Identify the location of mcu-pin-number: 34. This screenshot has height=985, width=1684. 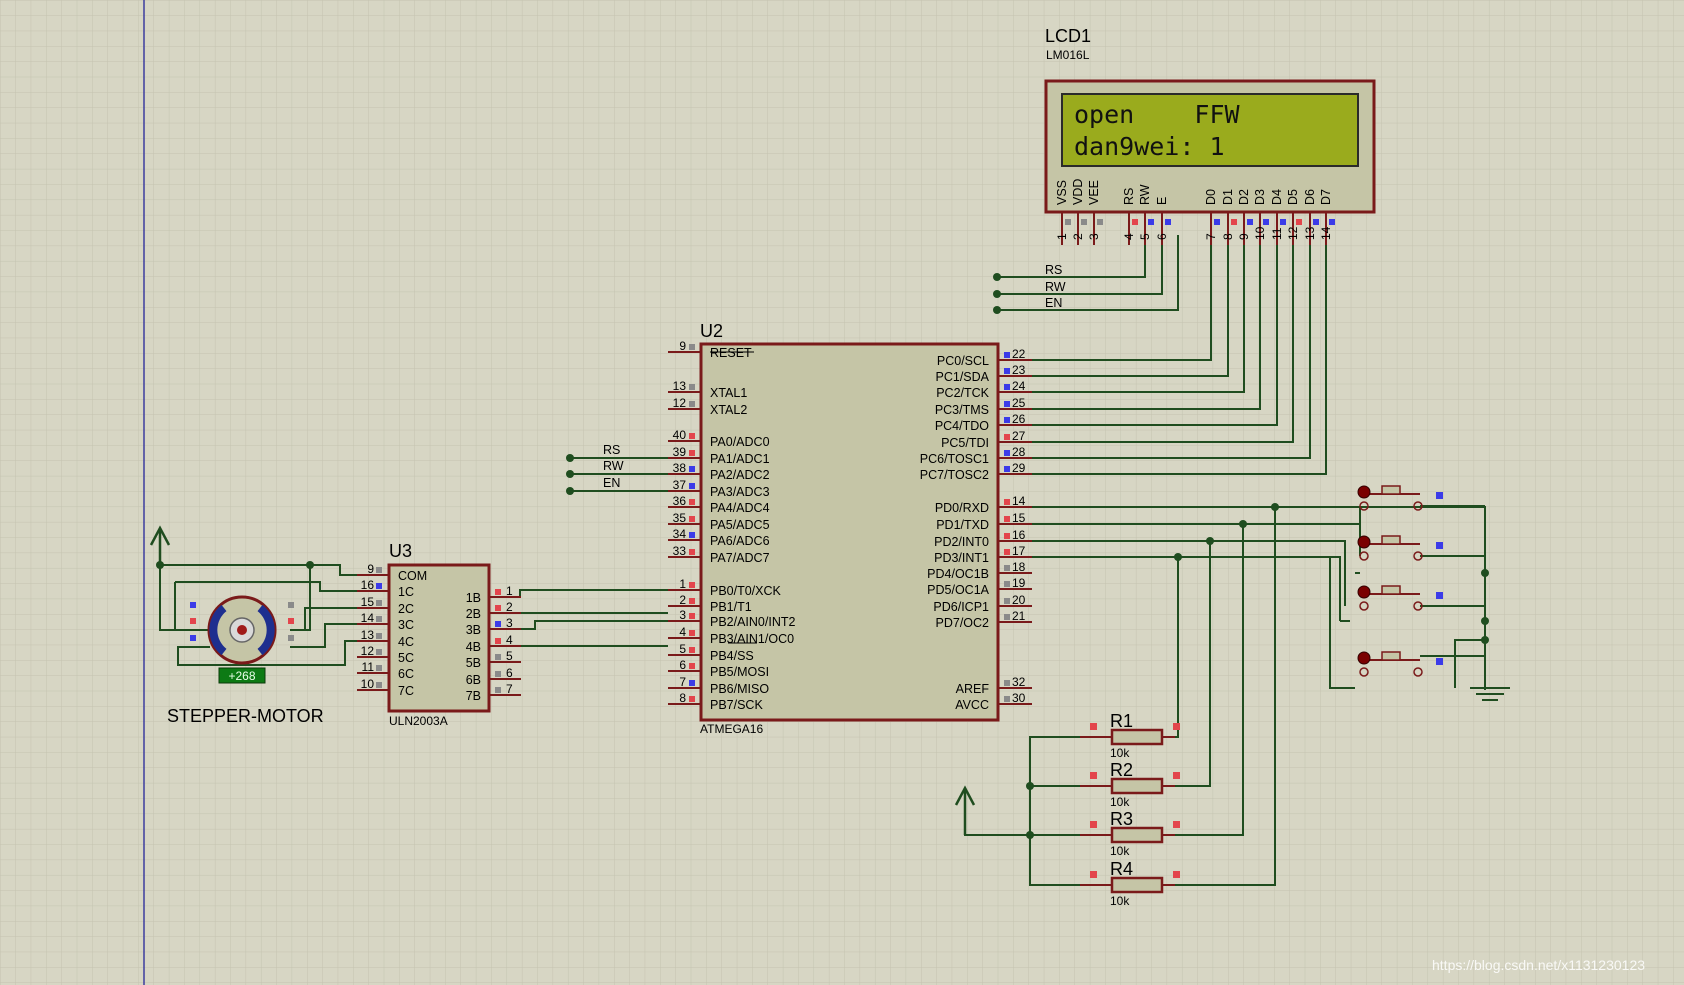
(680, 534).